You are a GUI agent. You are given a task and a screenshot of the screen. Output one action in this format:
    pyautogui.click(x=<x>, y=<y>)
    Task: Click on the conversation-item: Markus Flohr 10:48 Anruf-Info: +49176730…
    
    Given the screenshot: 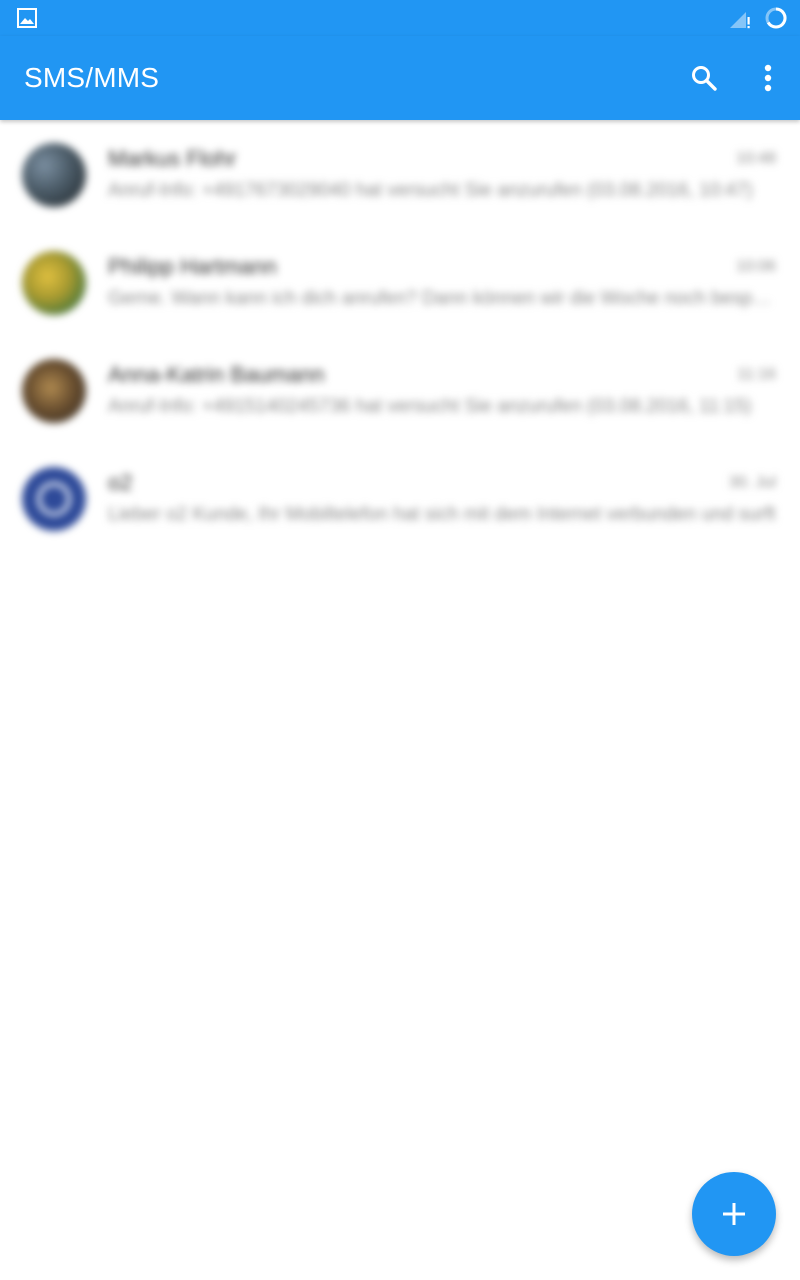 What is the action you would take?
    pyautogui.click(x=400, y=174)
    